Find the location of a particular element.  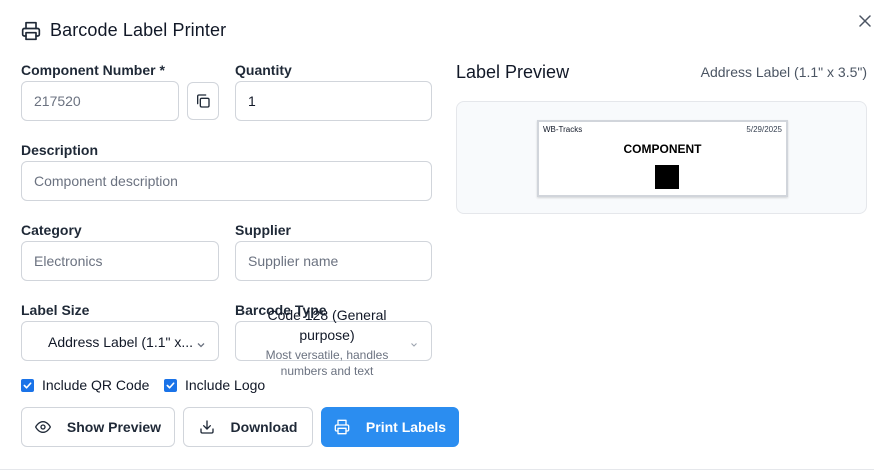

preview-panel: WB-Tracks 5/29/2025 COMPONENT is located at coordinates (661, 157).